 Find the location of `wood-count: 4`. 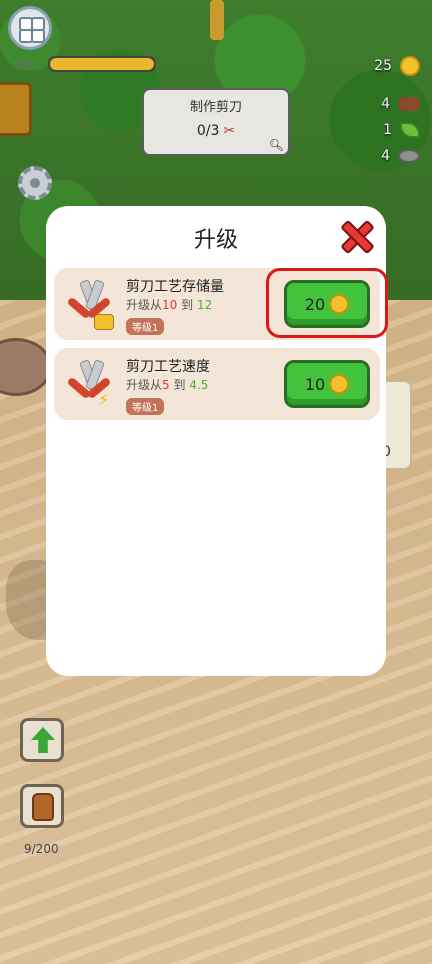

wood-count: 4 is located at coordinates (385, 104).